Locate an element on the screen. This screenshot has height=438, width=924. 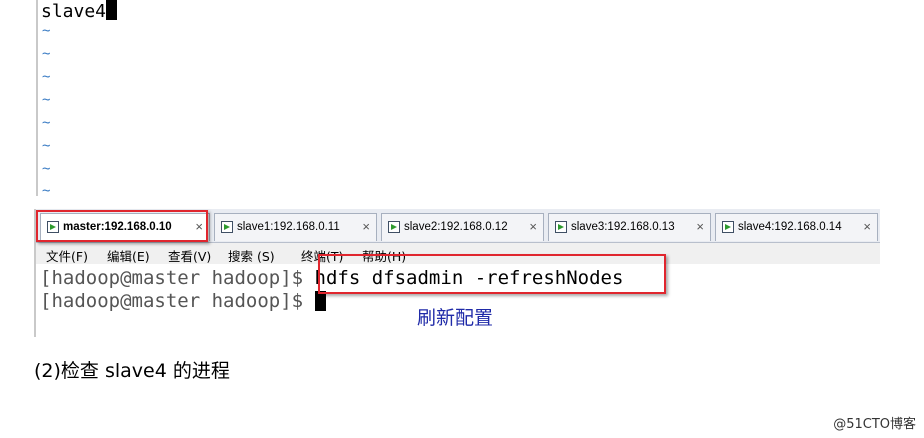
menu-view: 查看(V) is located at coordinates (189, 255).